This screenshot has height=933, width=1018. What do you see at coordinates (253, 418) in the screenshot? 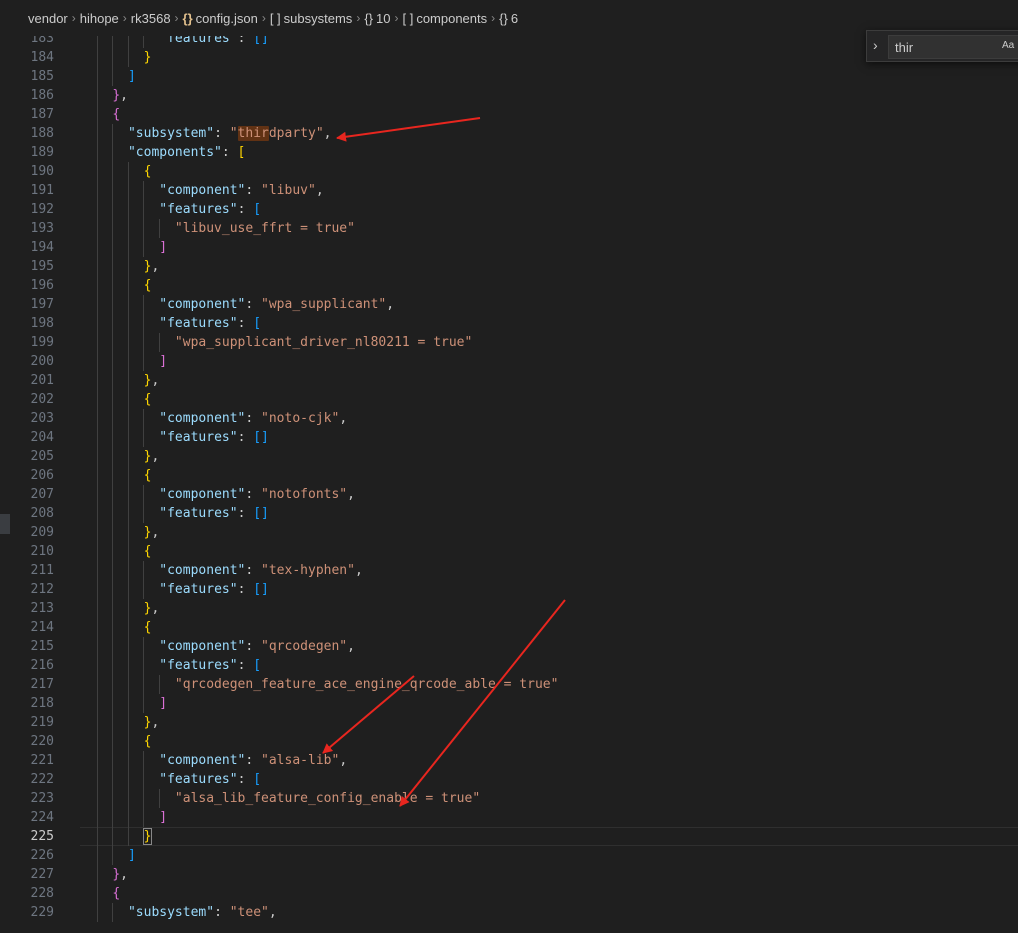
I see `code-text: "component": "noto-cjk",` at bounding box center [253, 418].